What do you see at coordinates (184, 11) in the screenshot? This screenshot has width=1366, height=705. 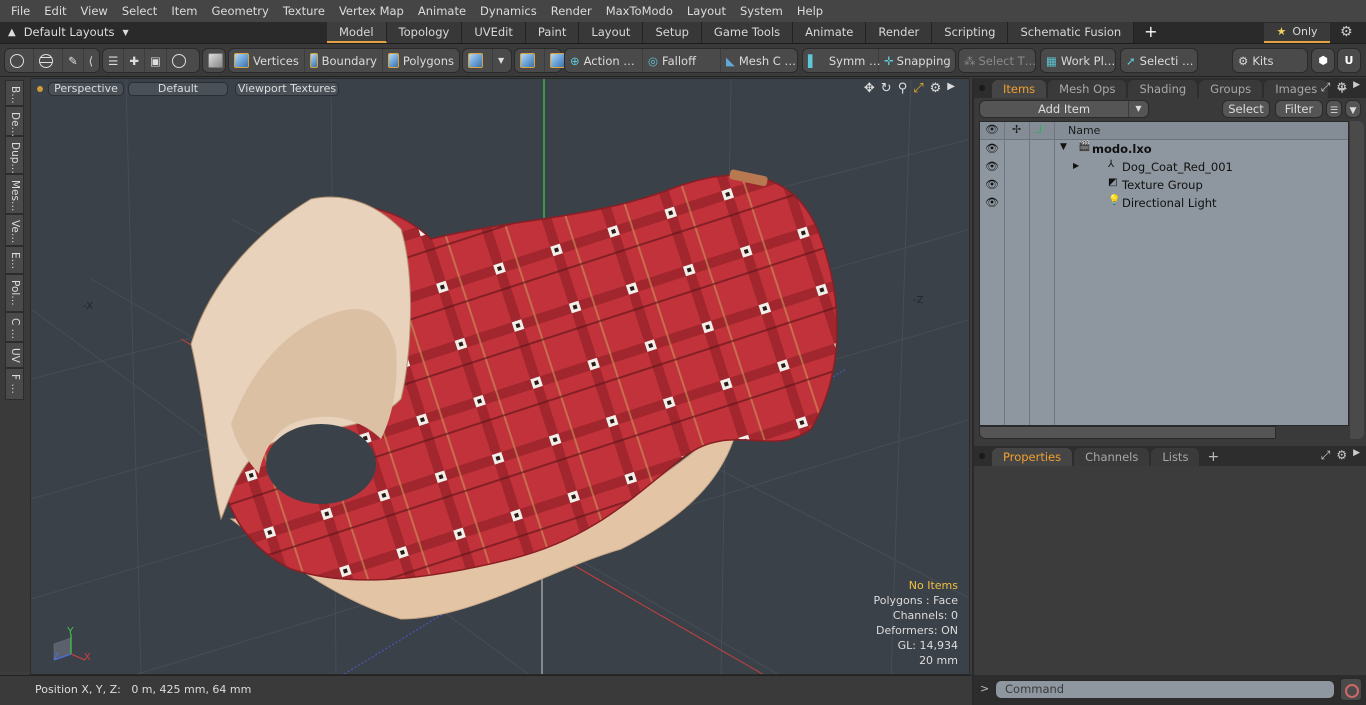 I see `menu-item: Item` at bounding box center [184, 11].